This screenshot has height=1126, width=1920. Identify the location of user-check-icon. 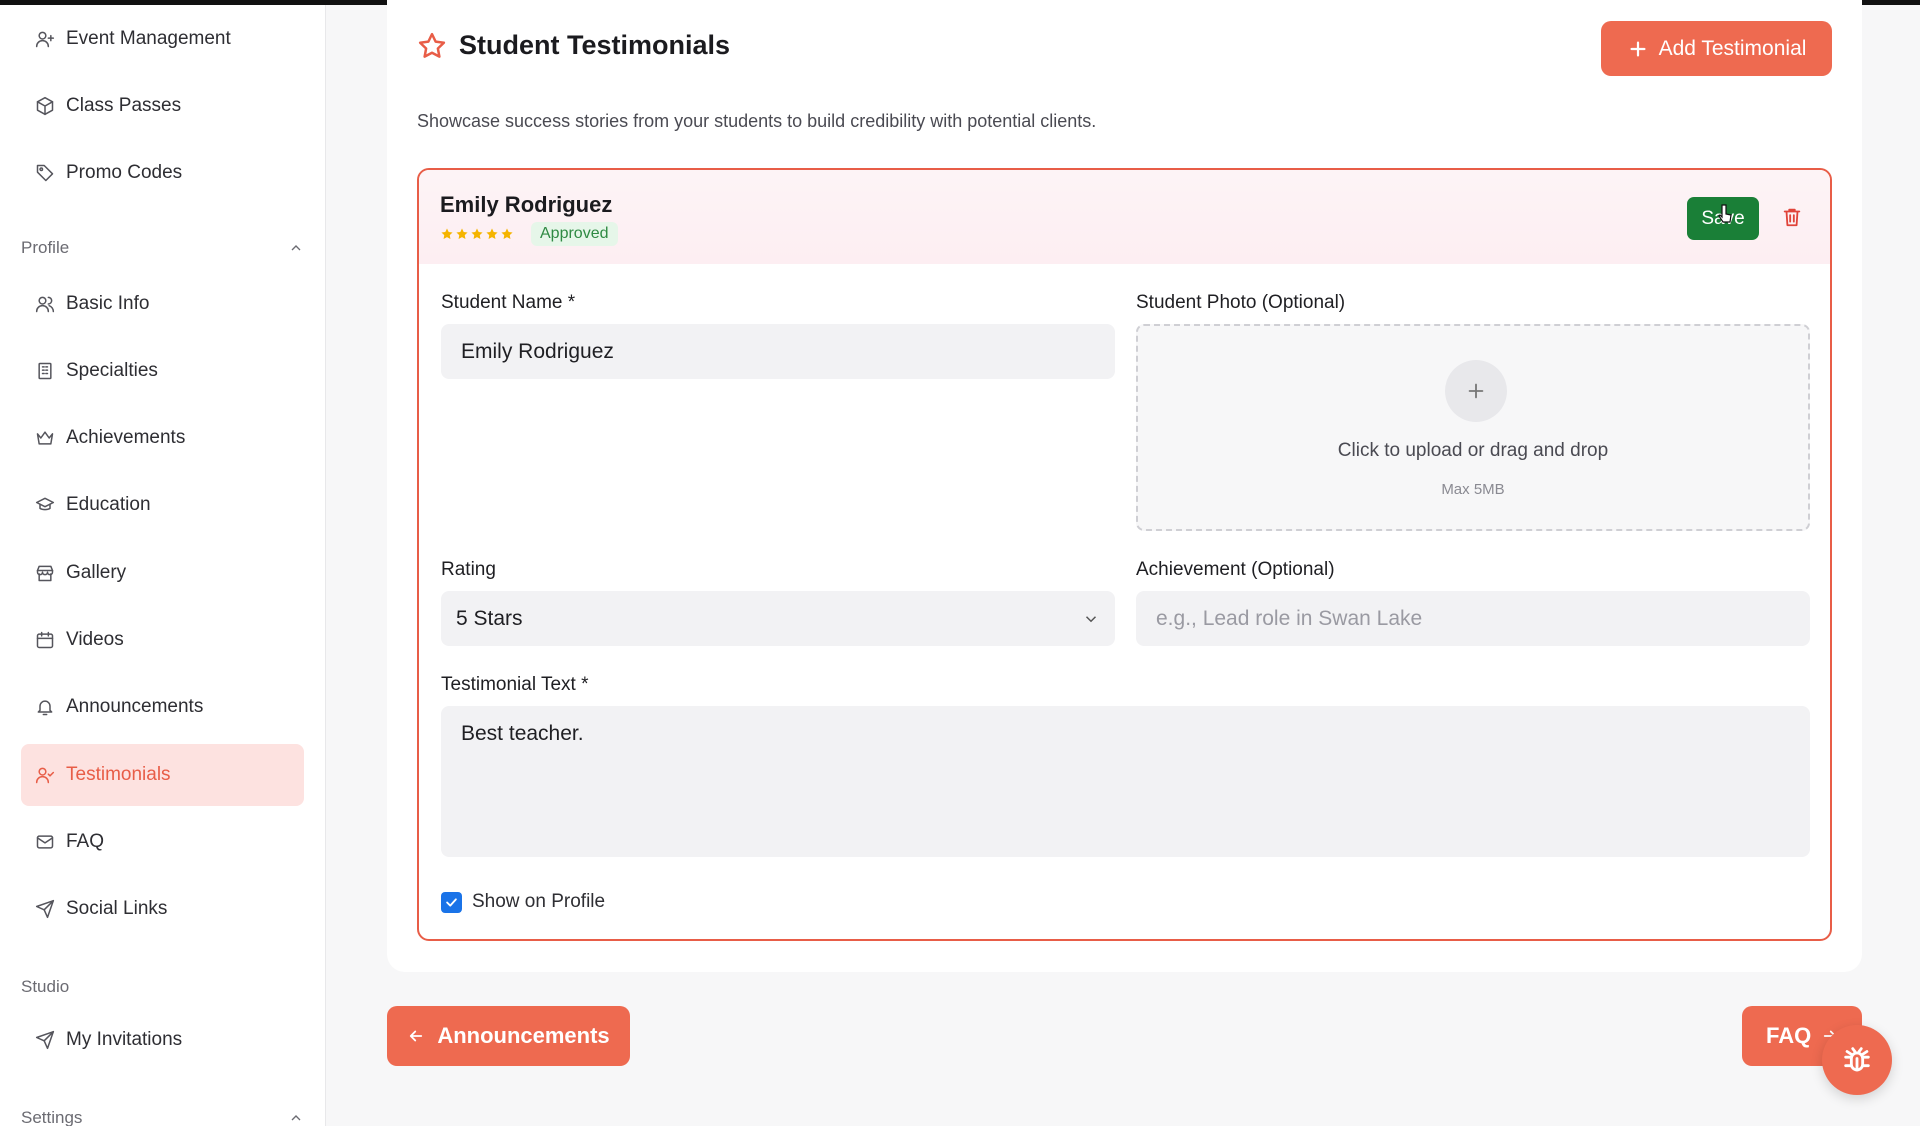
(45, 775).